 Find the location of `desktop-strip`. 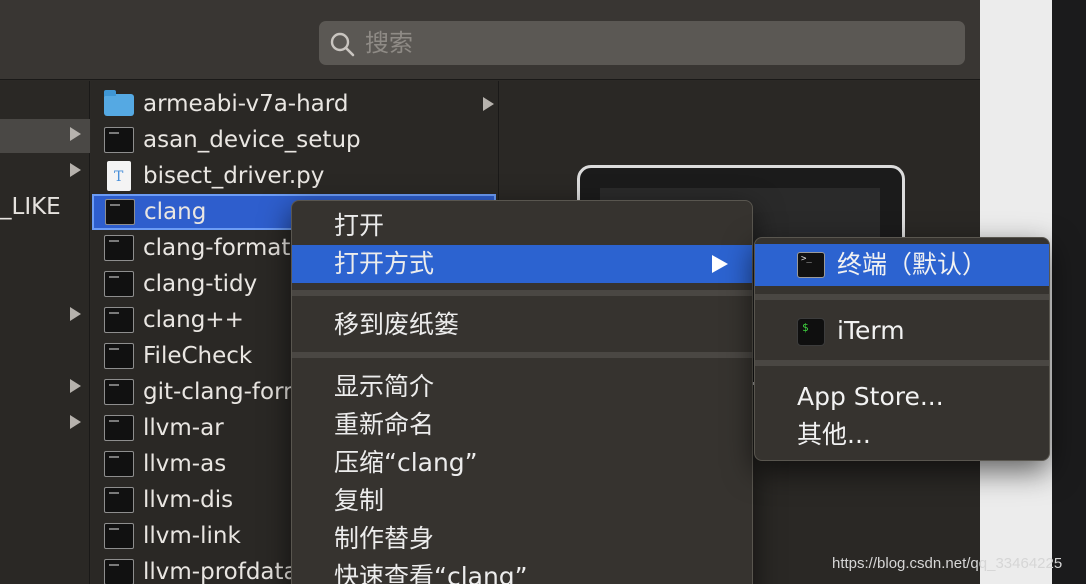

desktop-strip is located at coordinates (1069, 292).